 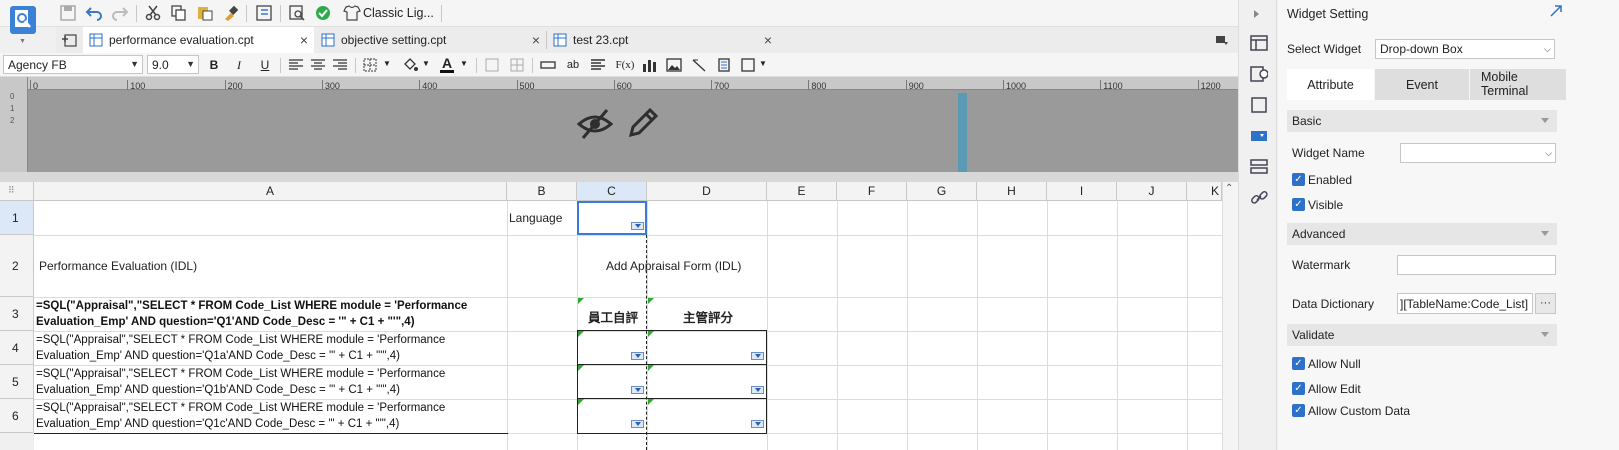 What do you see at coordinates (173, 64) in the screenshot?
I see `font-size-select: 9.0 ▼` at bounding box center [173, 64].